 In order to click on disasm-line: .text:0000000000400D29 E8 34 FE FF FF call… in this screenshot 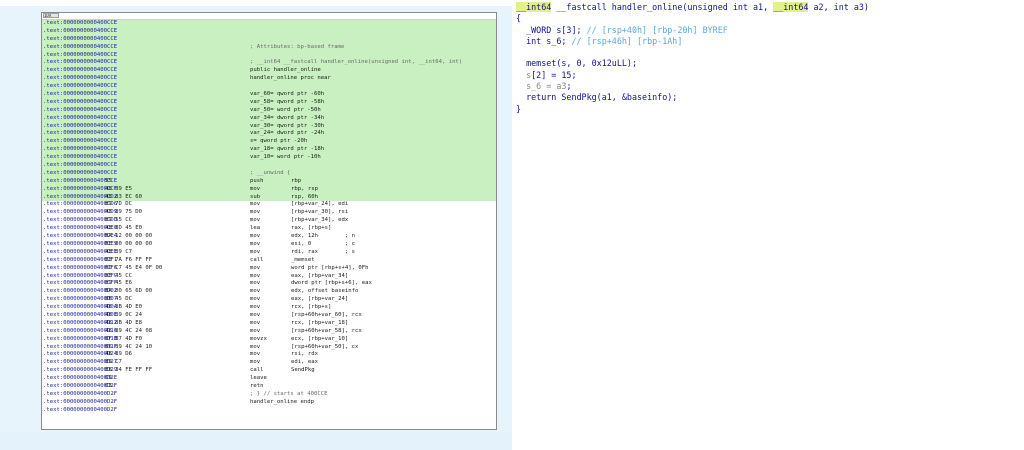, I will do `click(269, 371)`.